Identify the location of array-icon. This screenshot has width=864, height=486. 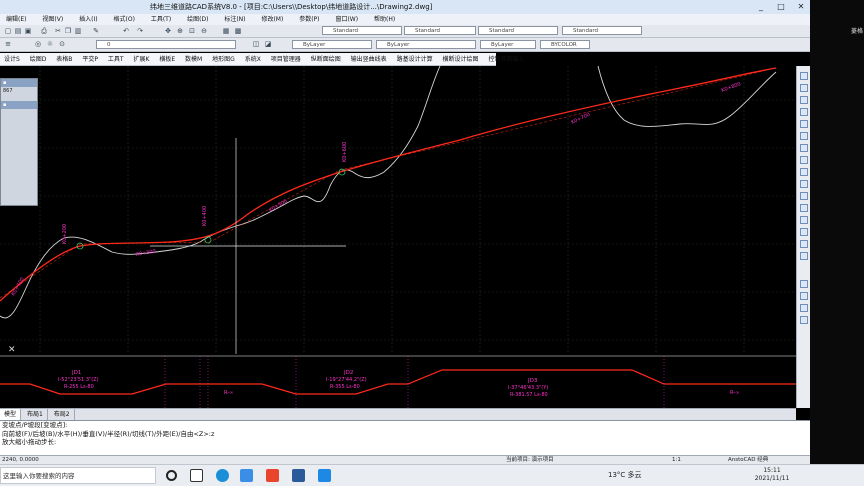
(804, 124).